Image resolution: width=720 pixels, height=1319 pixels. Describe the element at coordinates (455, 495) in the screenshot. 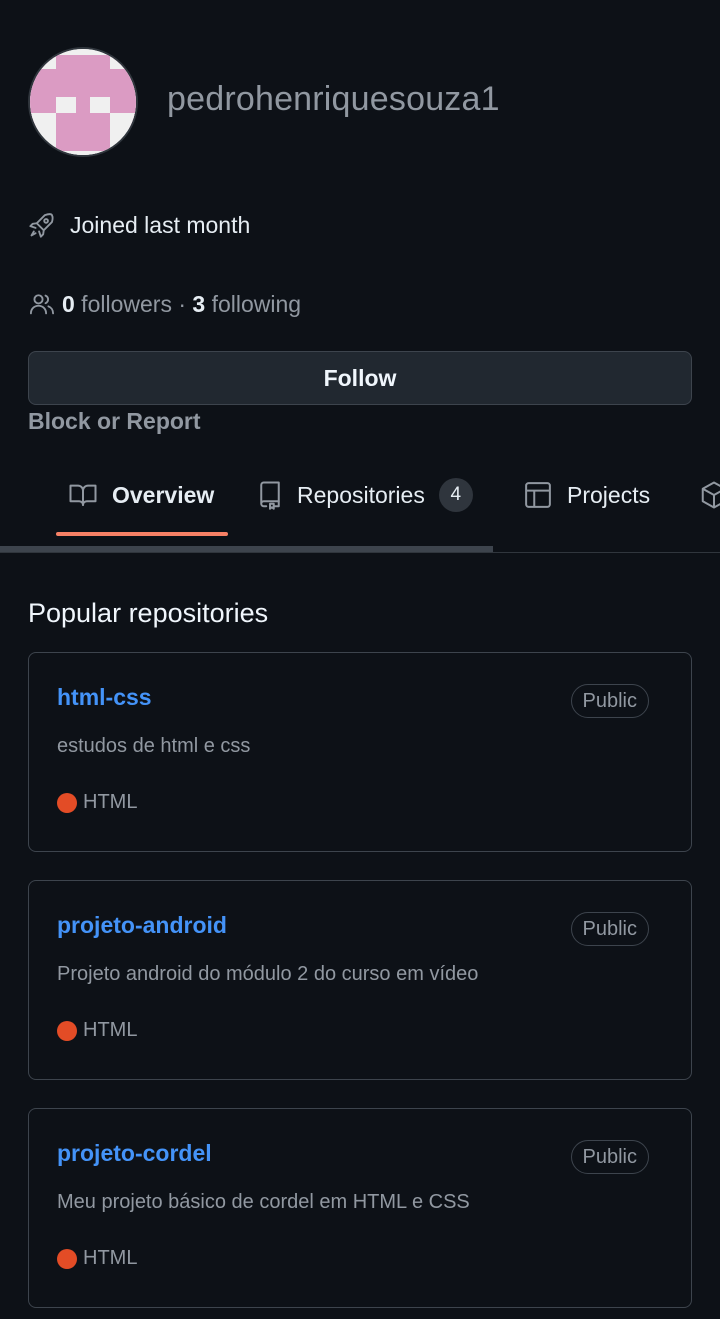

I see `repositories-counter: 4` at that location.